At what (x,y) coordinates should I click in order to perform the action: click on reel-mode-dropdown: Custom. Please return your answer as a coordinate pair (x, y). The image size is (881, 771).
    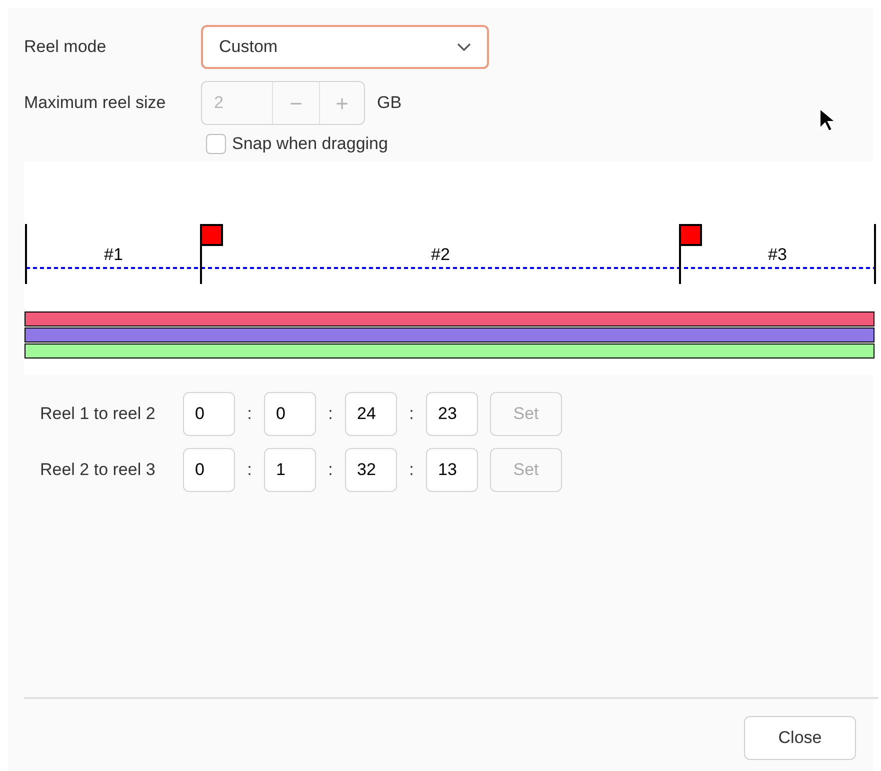
    Looking at the image, I should click on (345, 47).